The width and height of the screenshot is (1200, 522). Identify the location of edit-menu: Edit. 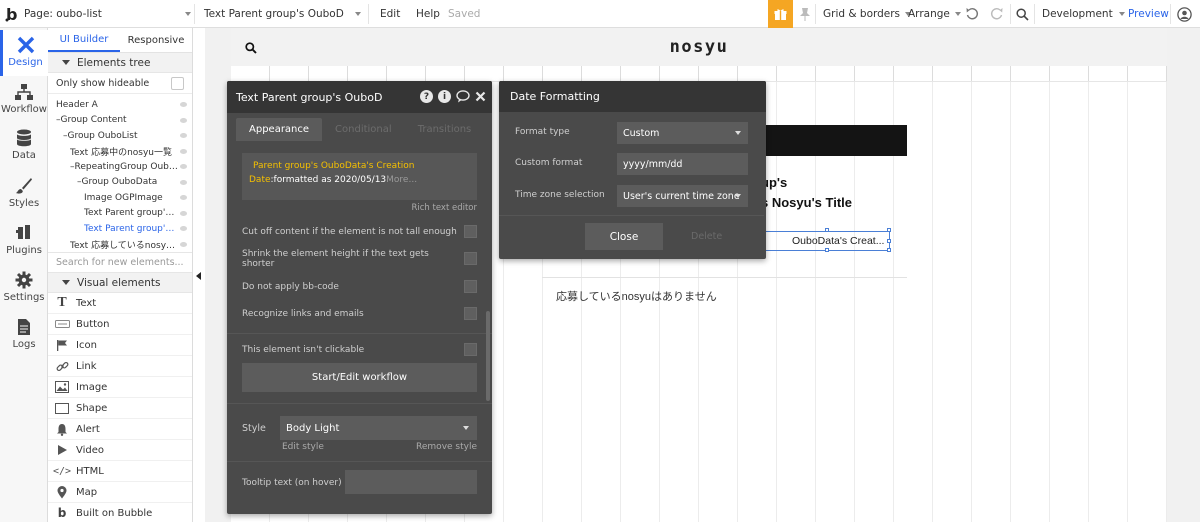
(390, 14).